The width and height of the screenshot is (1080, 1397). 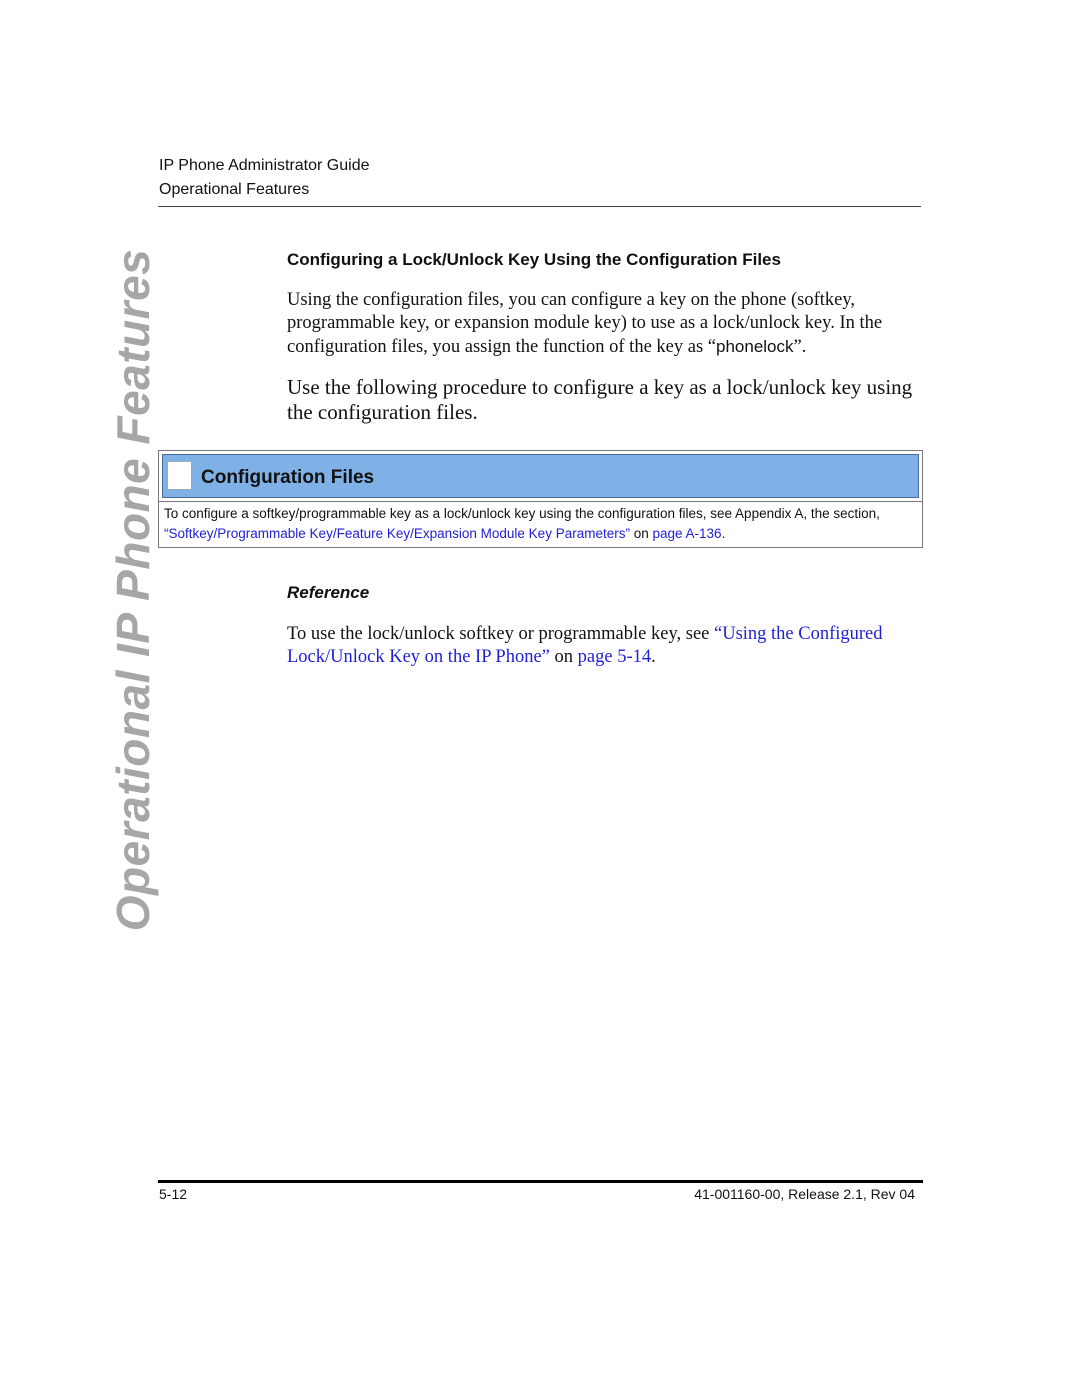 I want to click on reference-text-on: on, so click(x=563, y=657).